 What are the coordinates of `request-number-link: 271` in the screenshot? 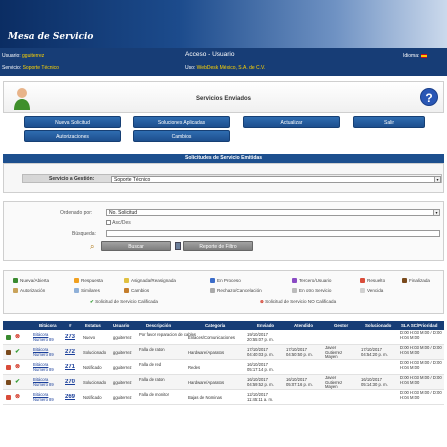 It's located at (70, 367).